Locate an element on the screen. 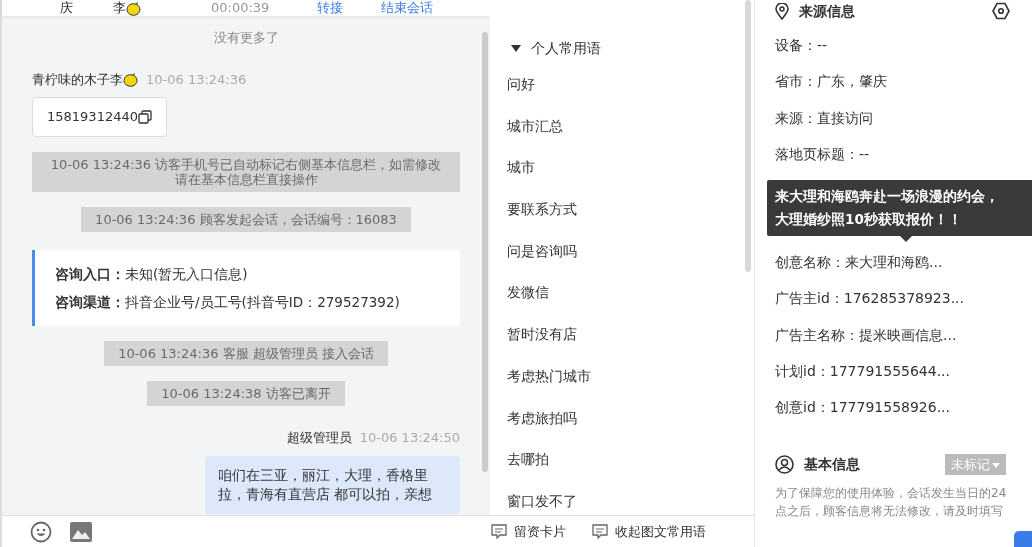 The height and width of the screenshot is (547, 1032). info-field: 落地页标题：-- is located at coordinates (822, 153).